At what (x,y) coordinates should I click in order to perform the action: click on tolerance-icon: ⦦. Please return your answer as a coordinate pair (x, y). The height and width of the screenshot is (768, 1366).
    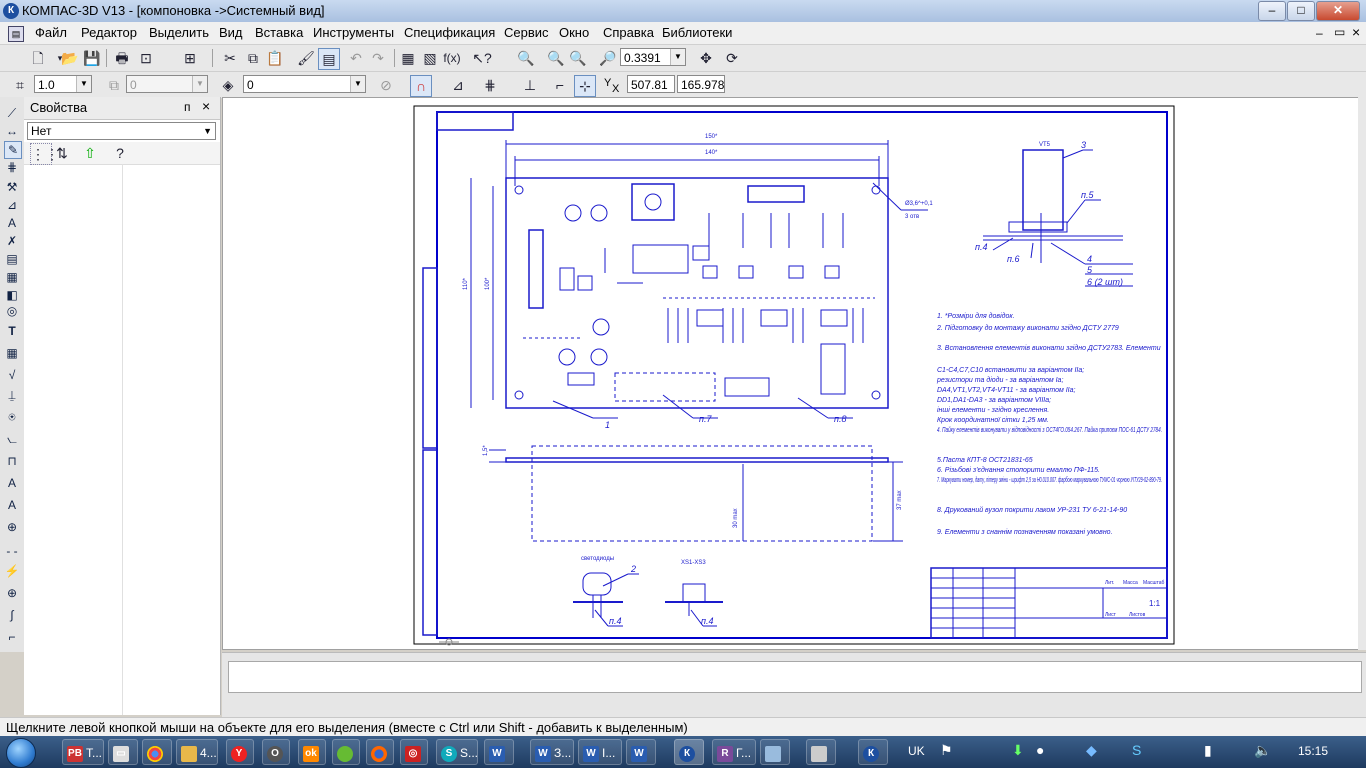
    Looking at the image, I should click on (12, 439).